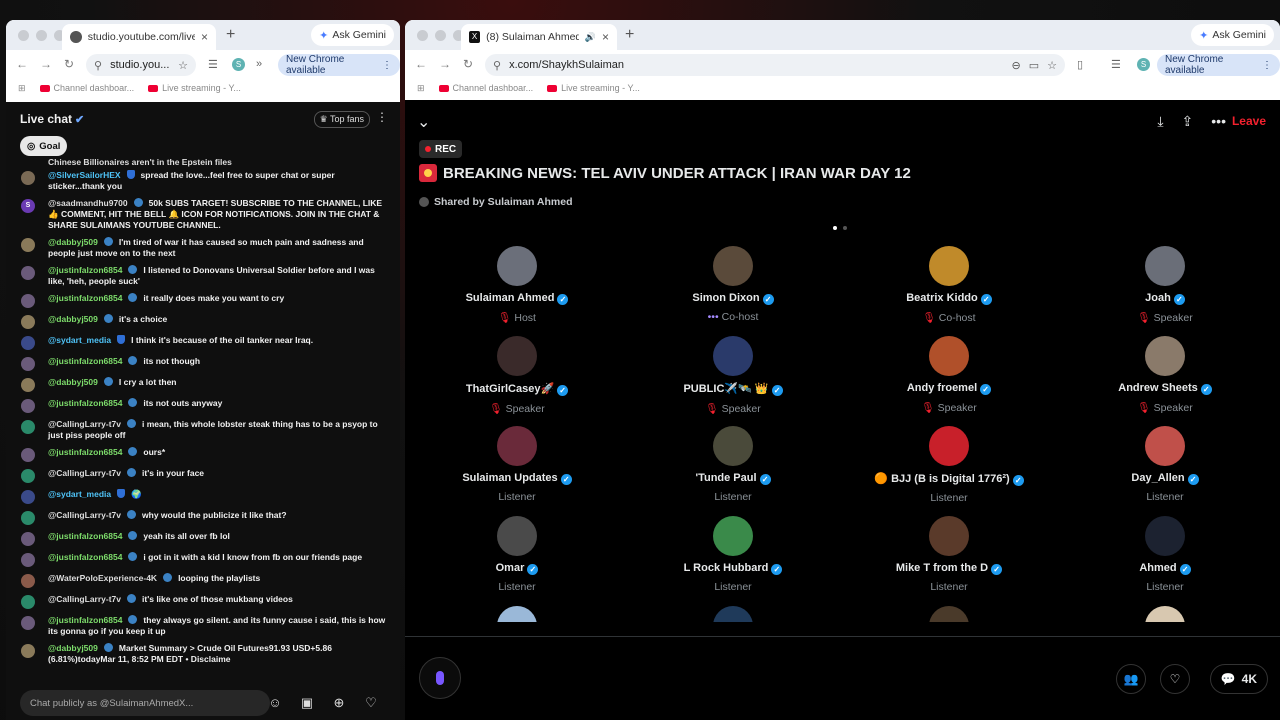 This screenshot has width=1280, height=720. I want to click on chat-message: @dabbyj509 it's a choice, so click(203, 321).